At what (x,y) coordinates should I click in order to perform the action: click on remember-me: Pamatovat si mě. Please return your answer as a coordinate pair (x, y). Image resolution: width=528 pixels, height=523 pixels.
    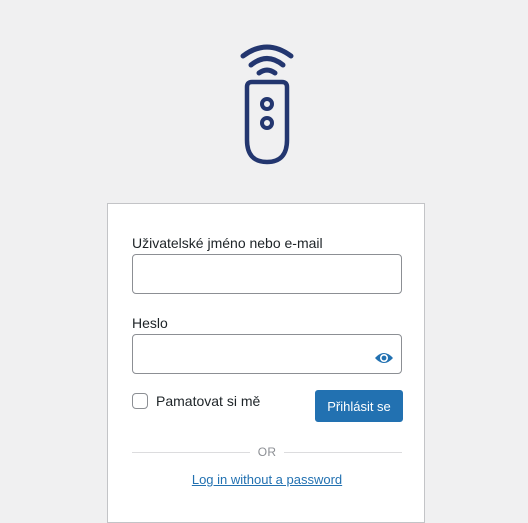
    Looking at the image, I should click on (196, 401).